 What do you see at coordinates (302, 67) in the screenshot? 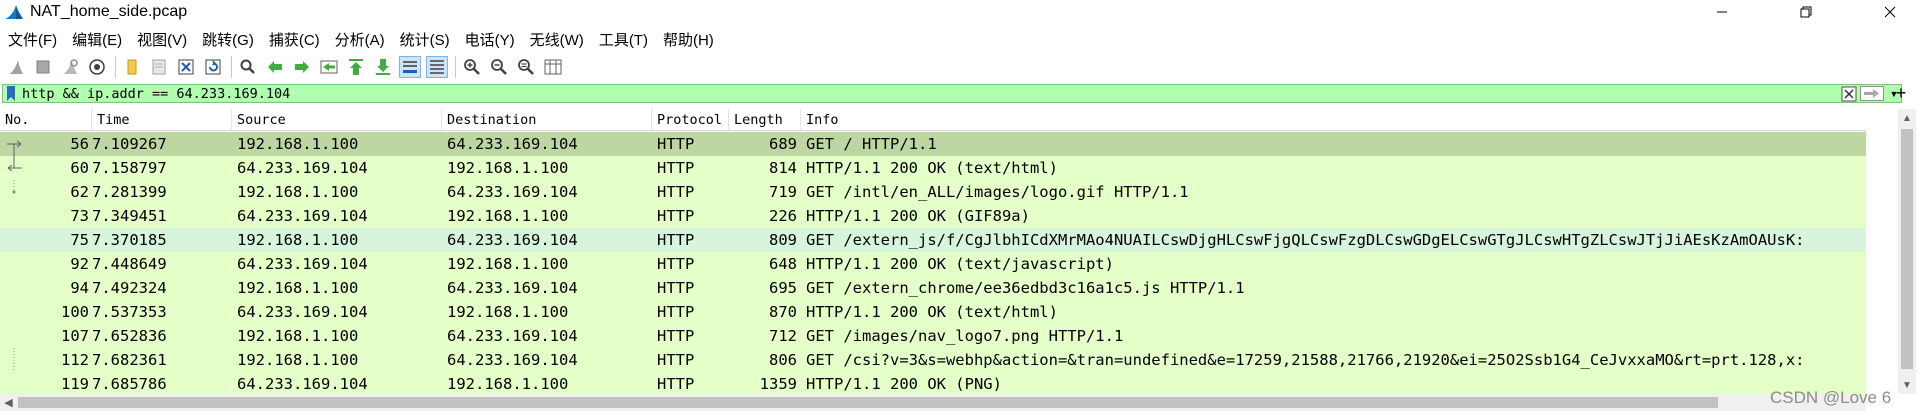
I see `go-forward-button` at bounding box center [302, 67].